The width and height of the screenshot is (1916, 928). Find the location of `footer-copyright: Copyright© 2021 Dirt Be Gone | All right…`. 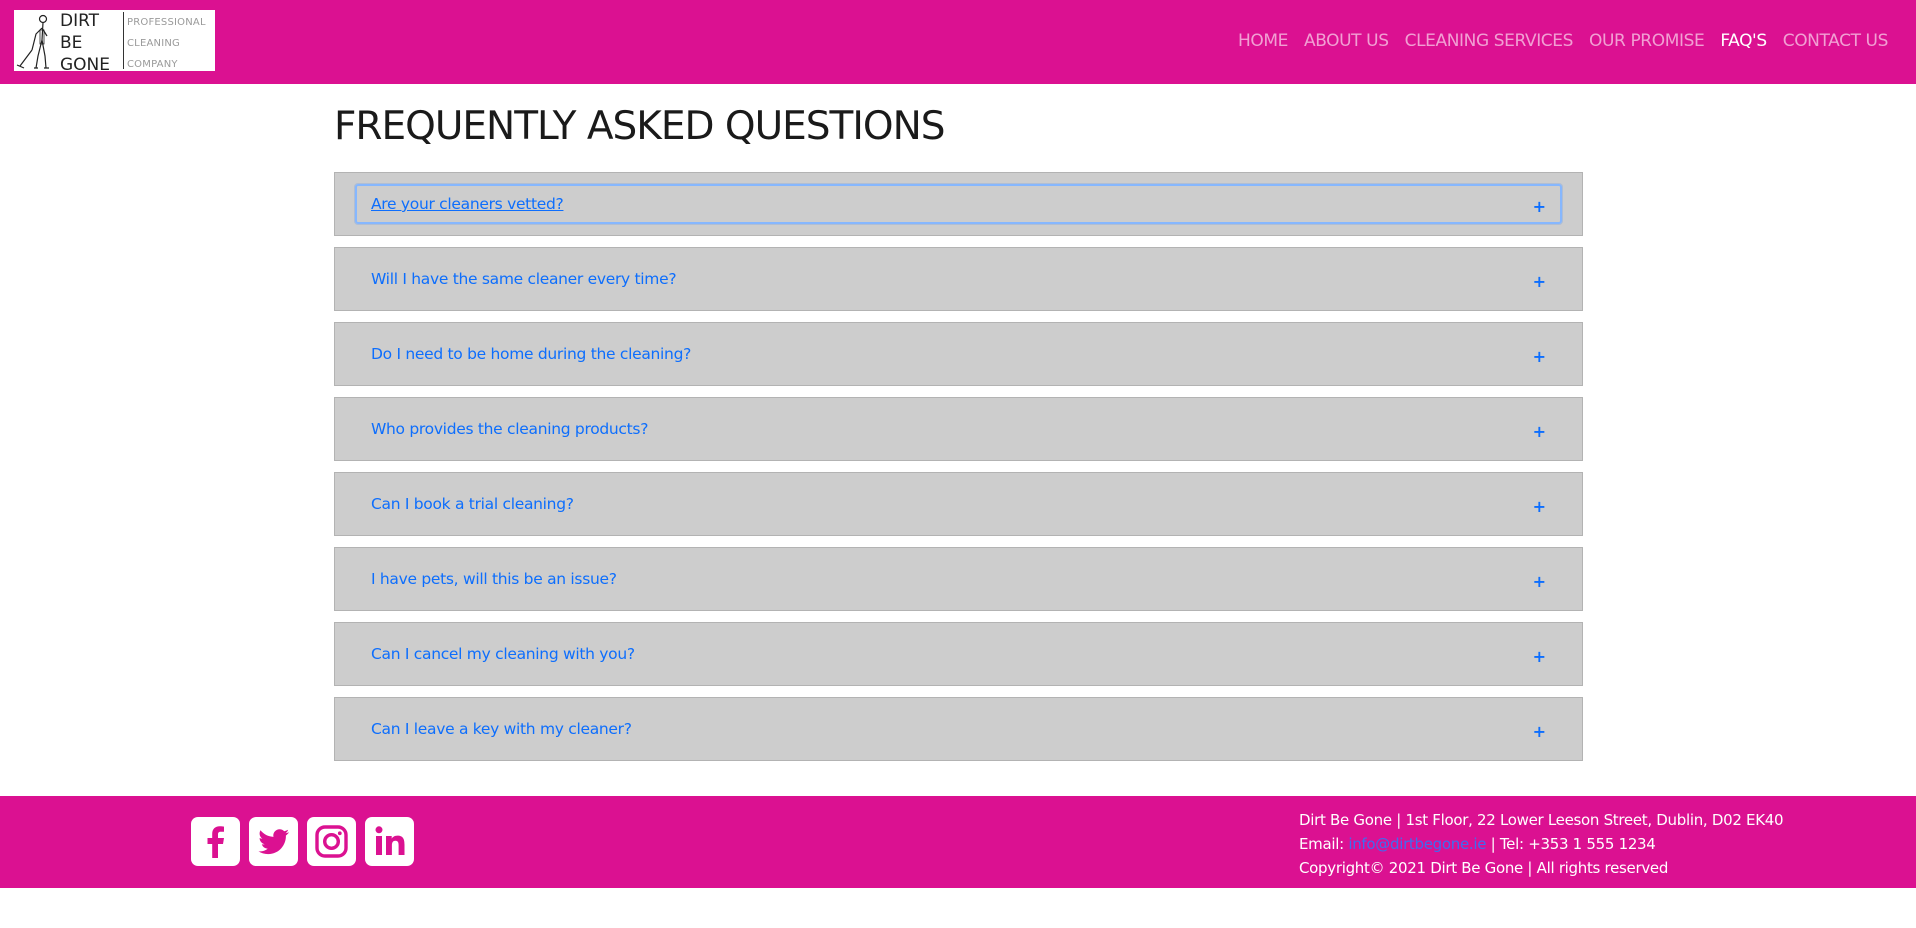

footer-copyright: Copyright© 2021 Dirt Be Gone | All right… is located at coordinates (1484, 868).